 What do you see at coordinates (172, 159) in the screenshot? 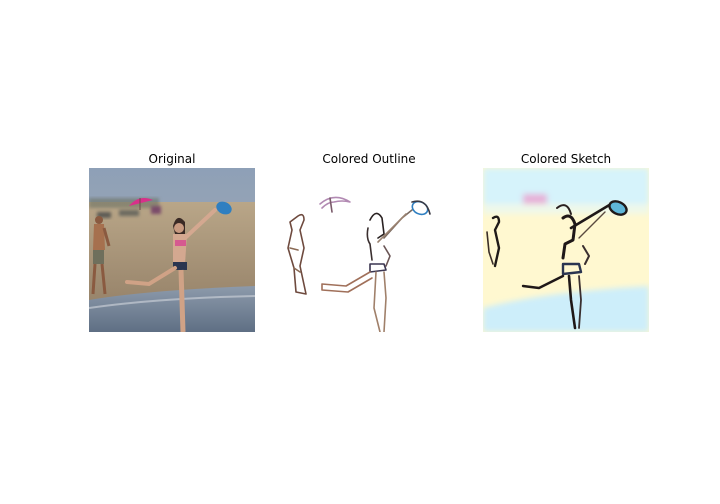
I see `panel-title-original: Original` at bounding box center [172, 159].